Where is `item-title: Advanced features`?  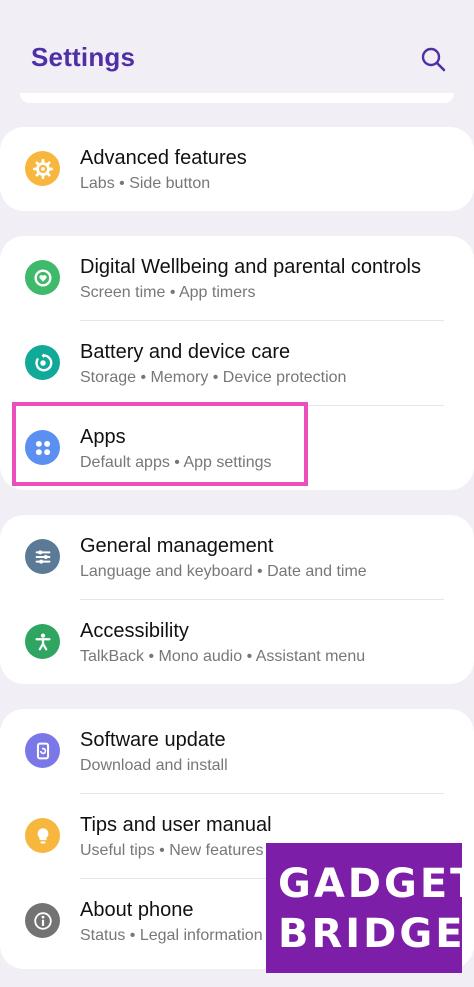 item-title: Advanced features is located at coordinates (163, 158).